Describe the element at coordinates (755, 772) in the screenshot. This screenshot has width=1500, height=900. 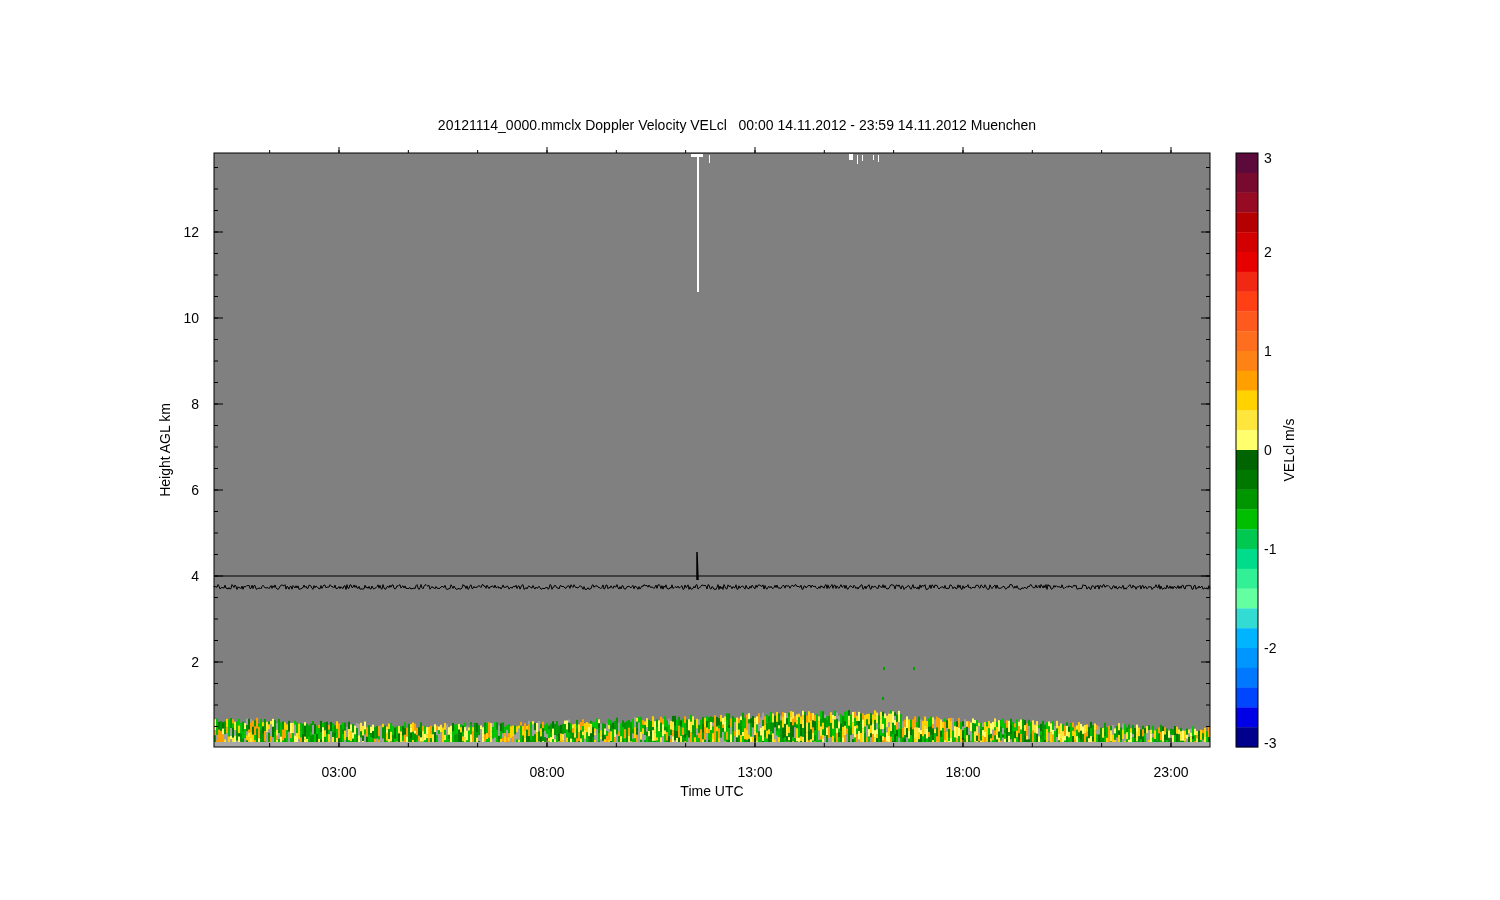
I see `x-tick-label: 13:00` at that location.